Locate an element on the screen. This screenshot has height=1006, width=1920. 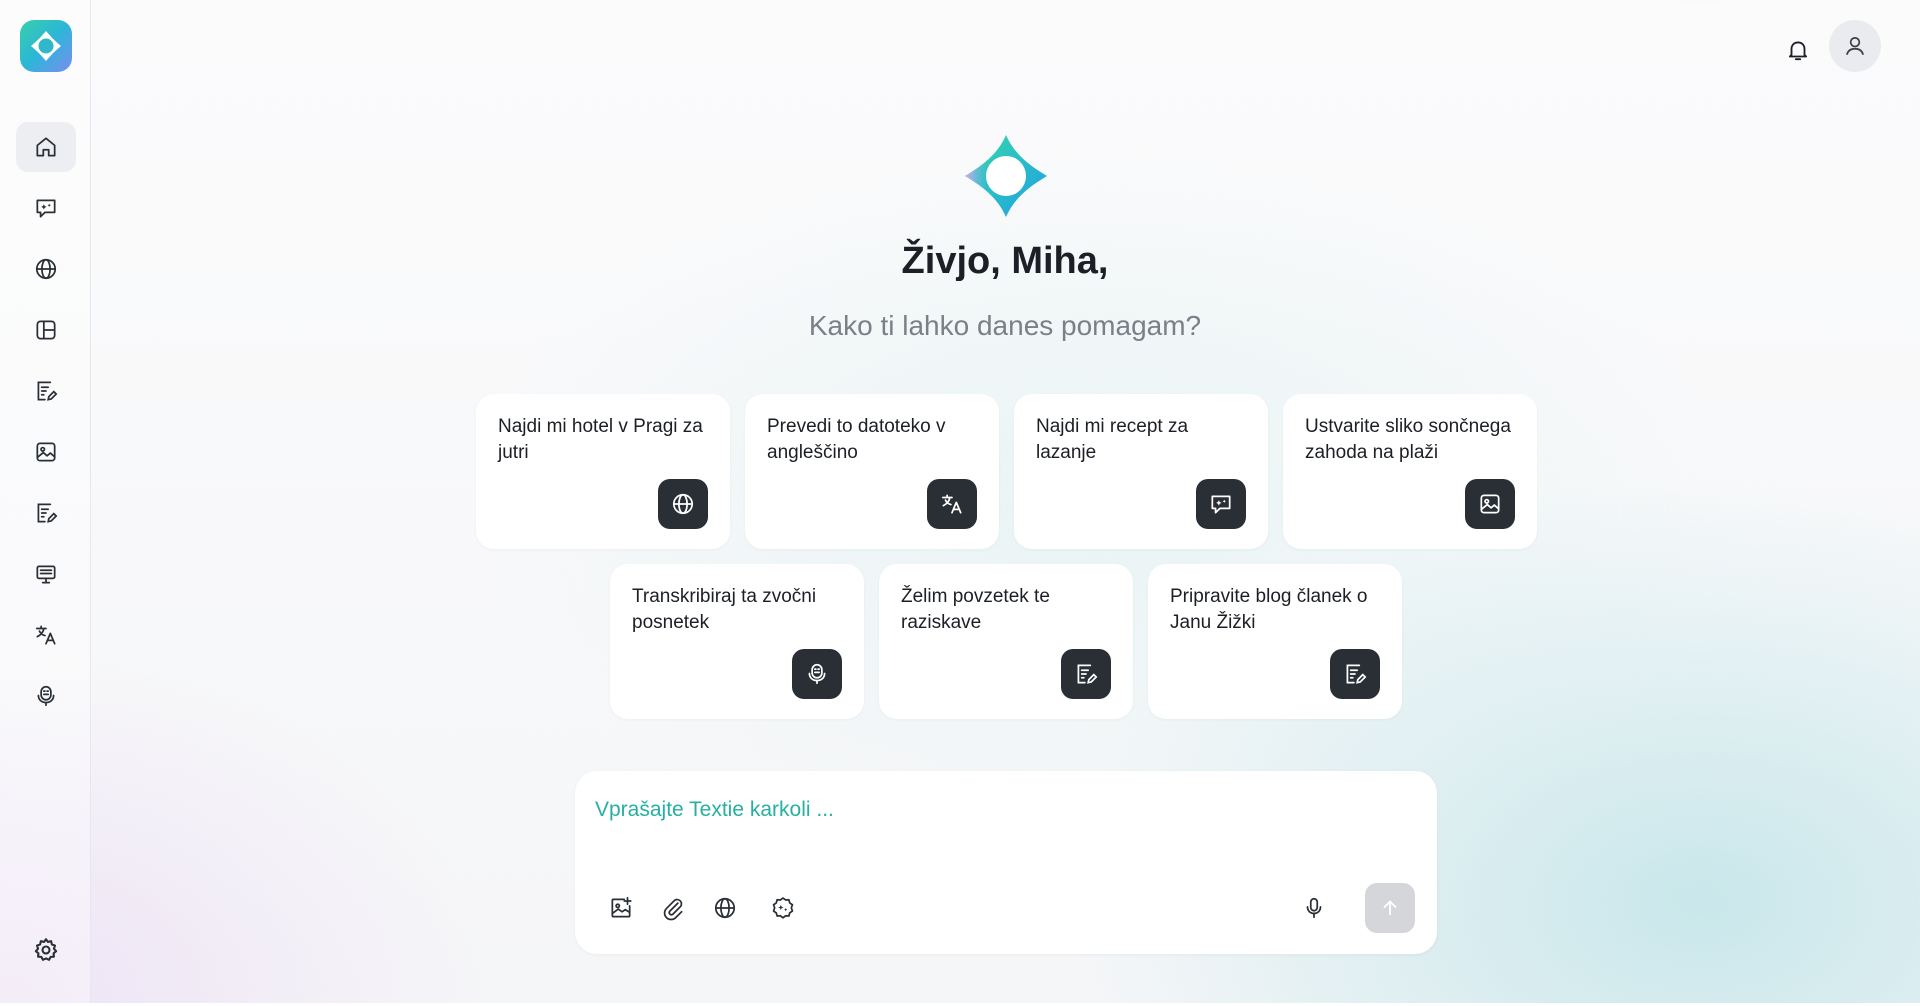
user-avatar-button is located at coordinates (1855, 46).